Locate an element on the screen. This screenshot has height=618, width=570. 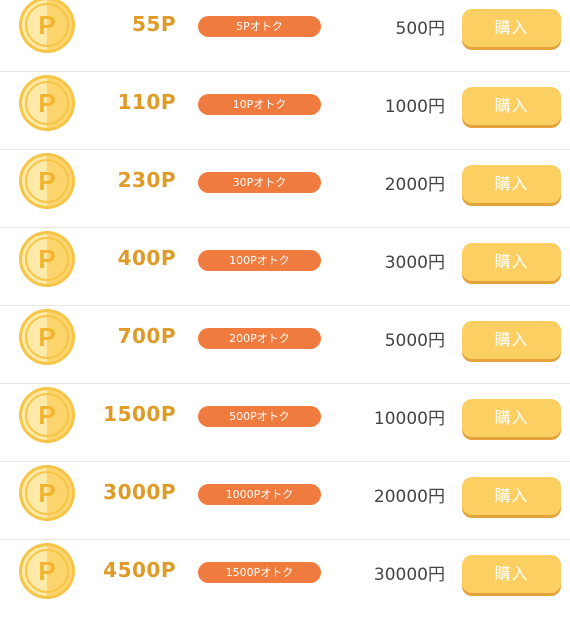
list-item: P 400P 100Pオトク 3000円 購入 is located at coordinates (285, 267).